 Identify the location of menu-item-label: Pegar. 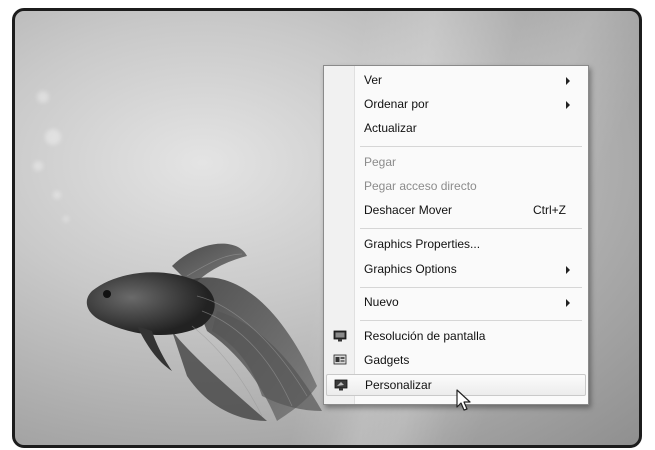
(380, 162).